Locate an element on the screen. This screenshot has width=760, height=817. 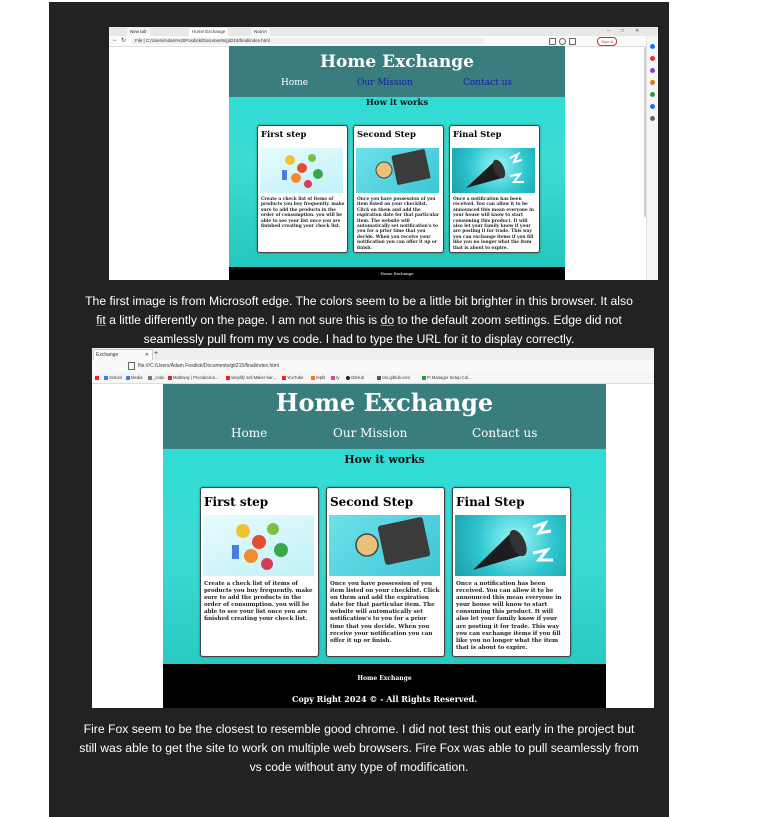
site-footer: Home Exchange is located at coordinates (397, 273).